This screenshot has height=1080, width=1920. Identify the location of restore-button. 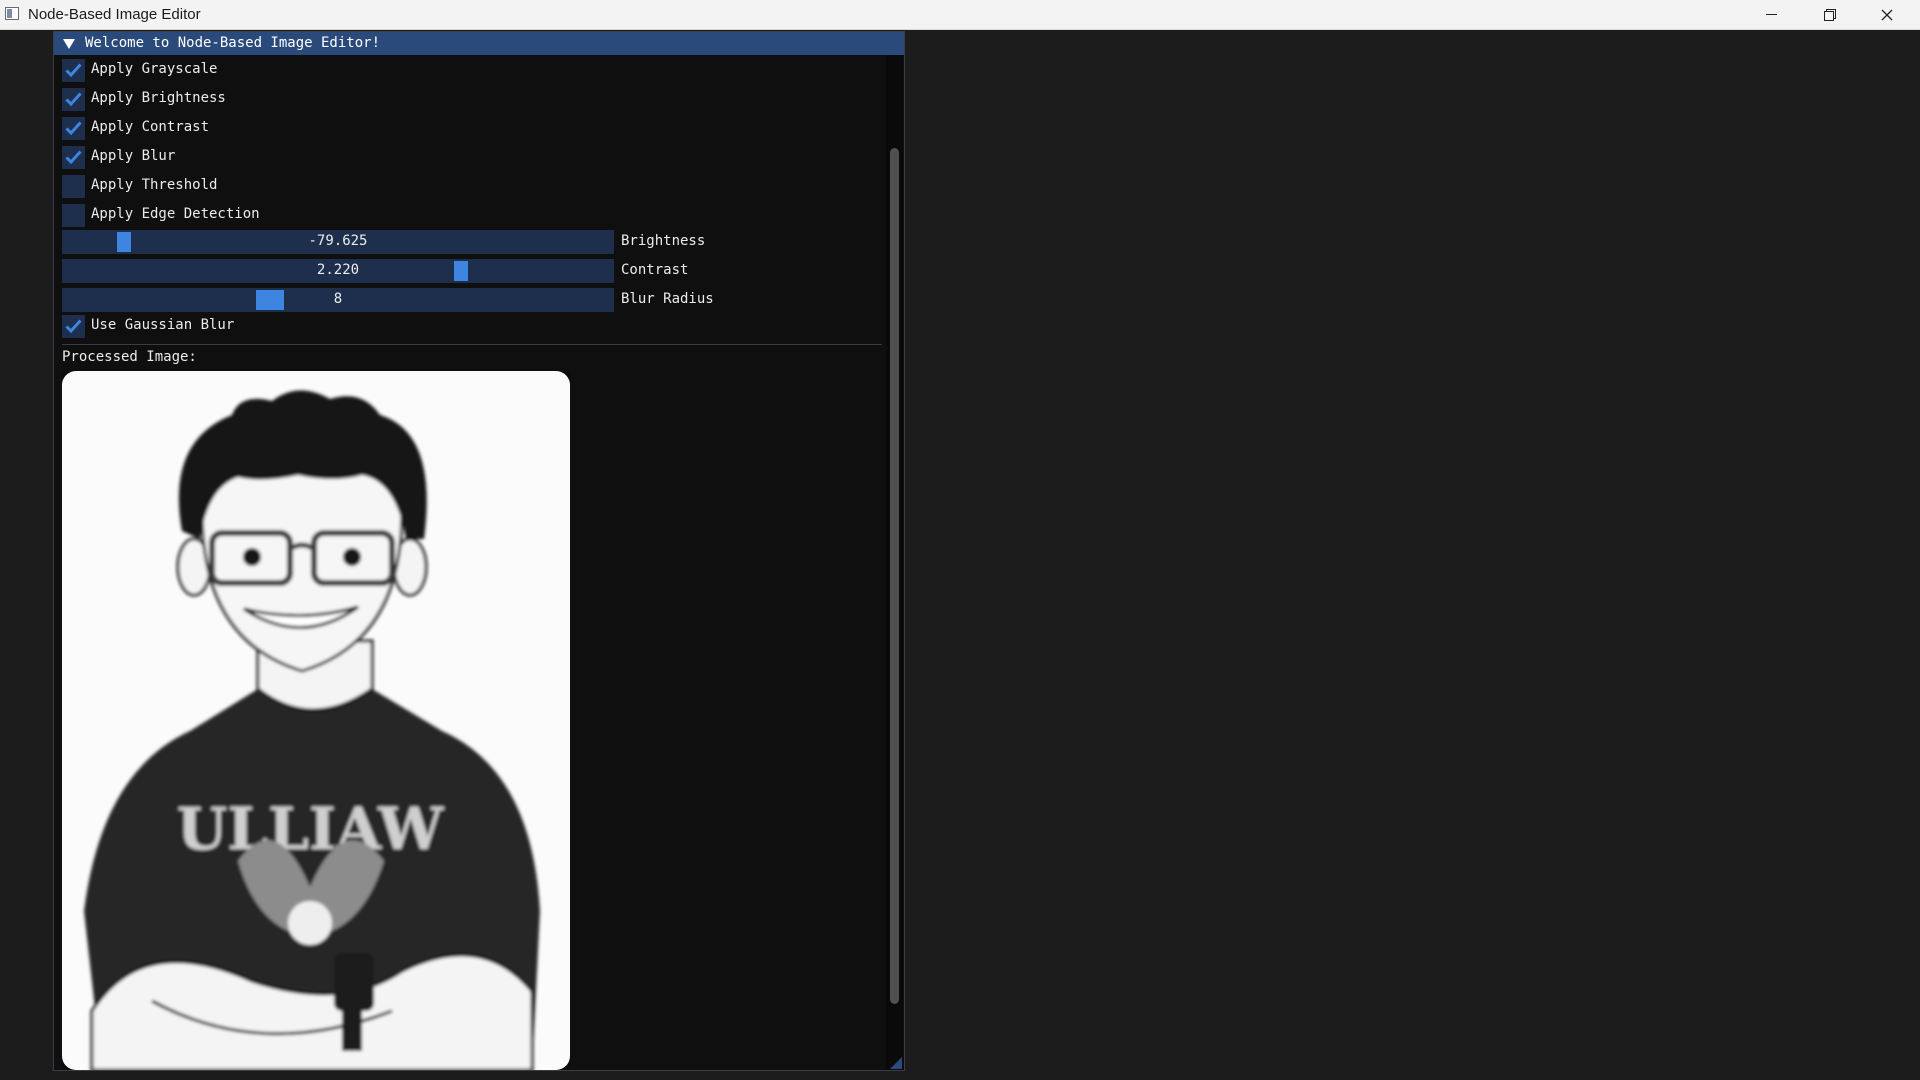
(1829, 14).